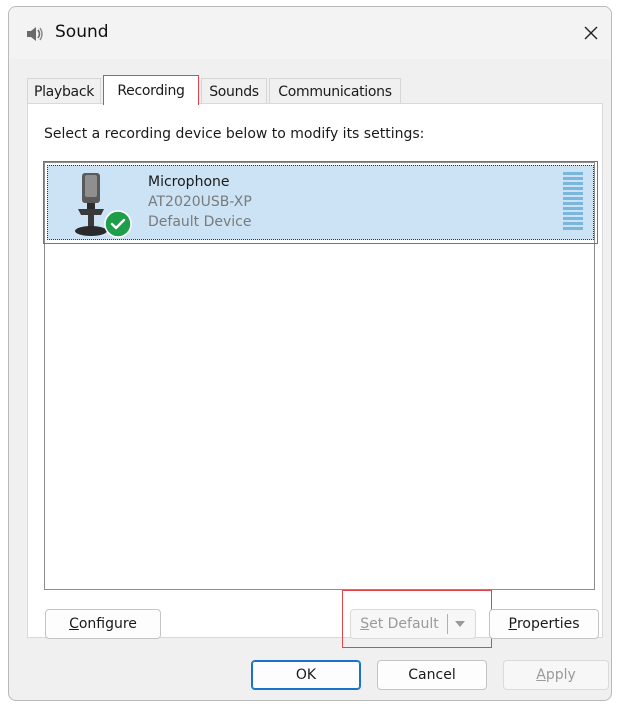 This screenshot has height=707, width=620. What do you see at coordinates (335, 91) in the screenshot?
I see `tab-communications: Communications` at bounding box center [335, 91].